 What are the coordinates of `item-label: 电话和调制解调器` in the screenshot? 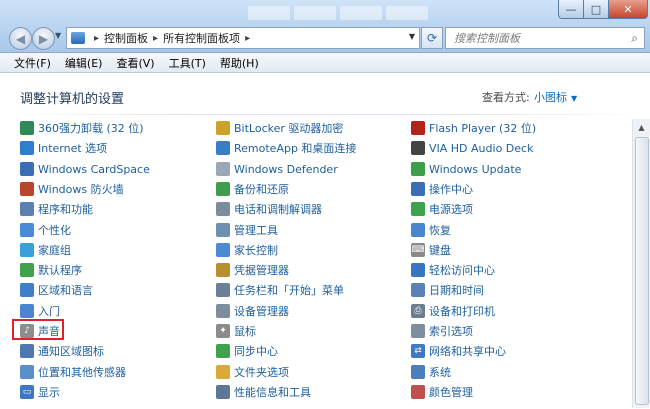 It's located at (278, 209).